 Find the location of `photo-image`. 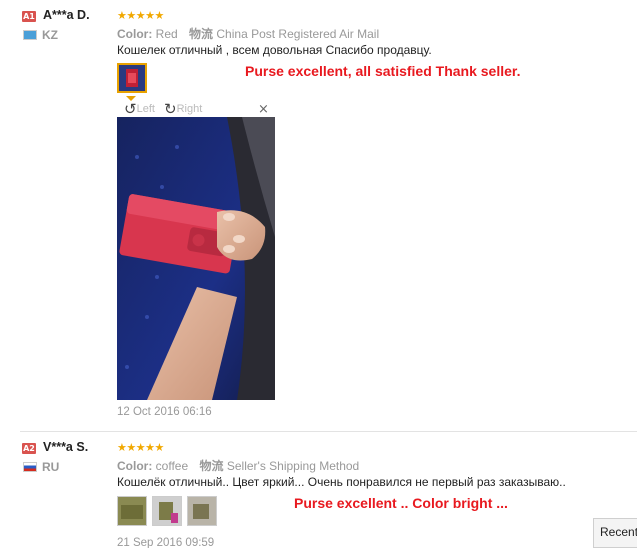

photo-image is located at coordinates (196, 258).